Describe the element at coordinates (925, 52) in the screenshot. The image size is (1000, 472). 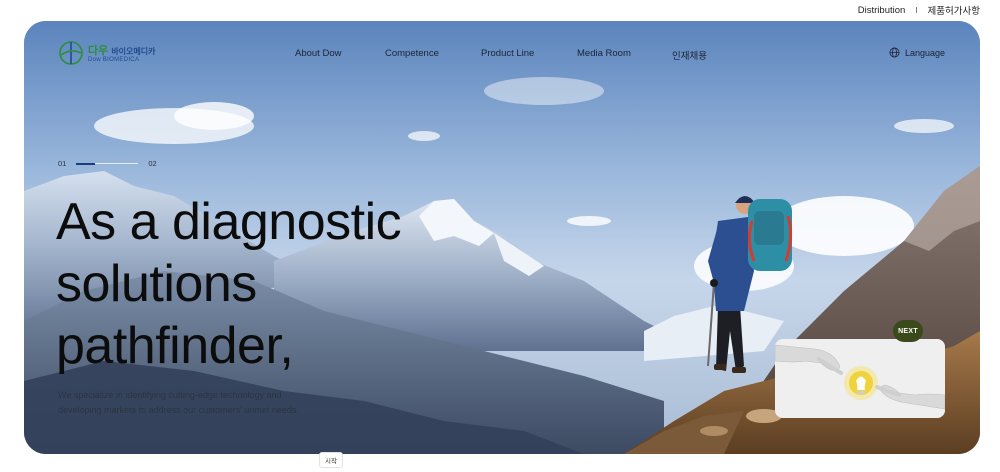
I see `language-label: Language` at that location.